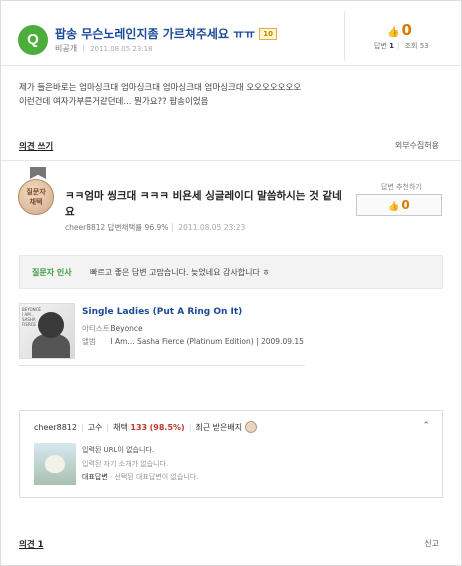 The height and width of the screenshot is (566, 462). What do you see at coordinates (95, 477) in the screenshot?
I see `rep-answer-label: 대표답변` at bounding box center [95, 477].